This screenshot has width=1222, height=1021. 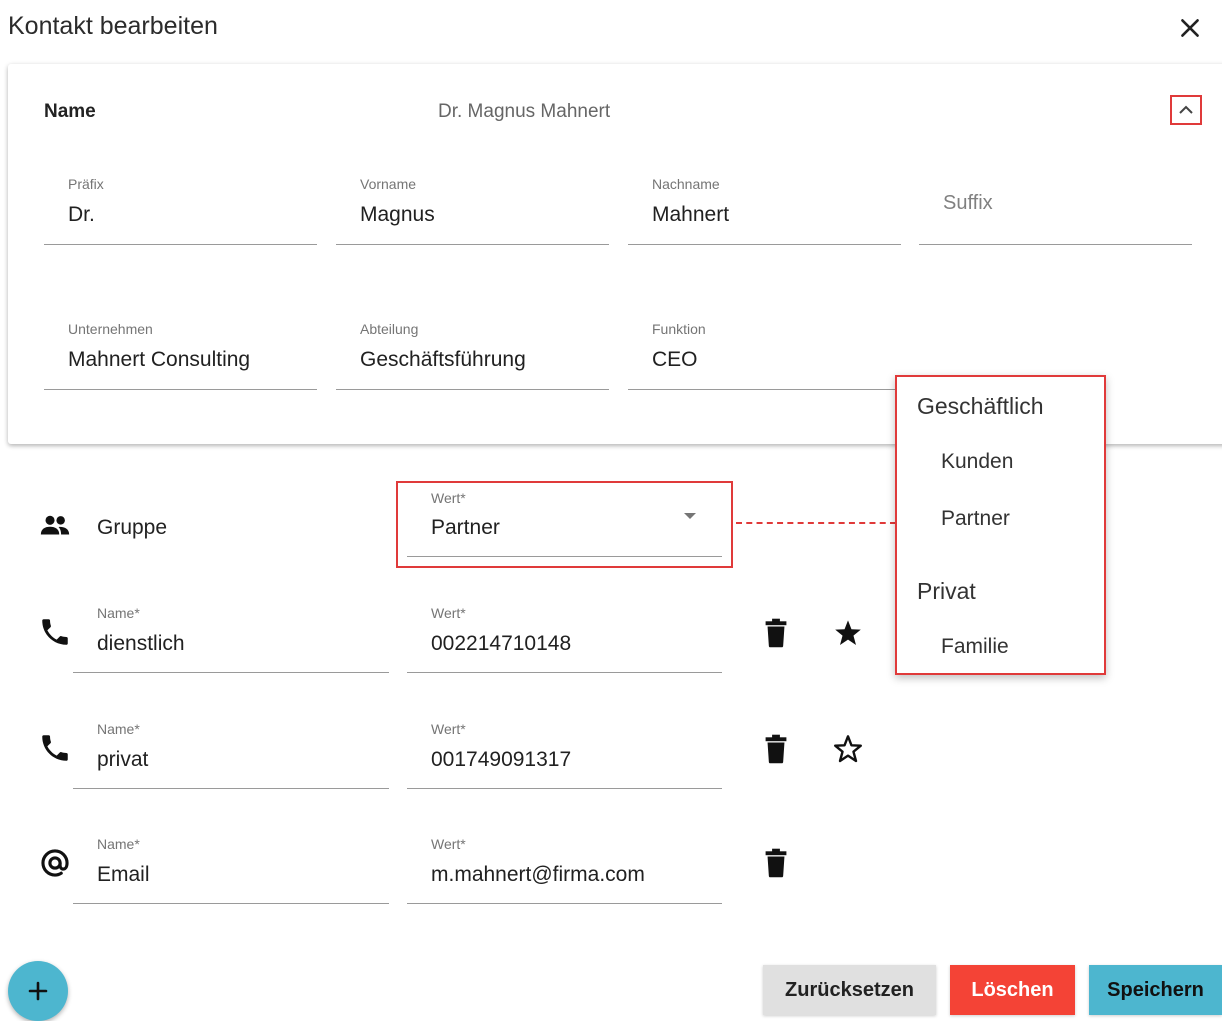 What do you see at coordinates (113, 26) in the screenshot?
I see `dialog-title: Kontakt bearbeiten` at bounding box center [113, 26].